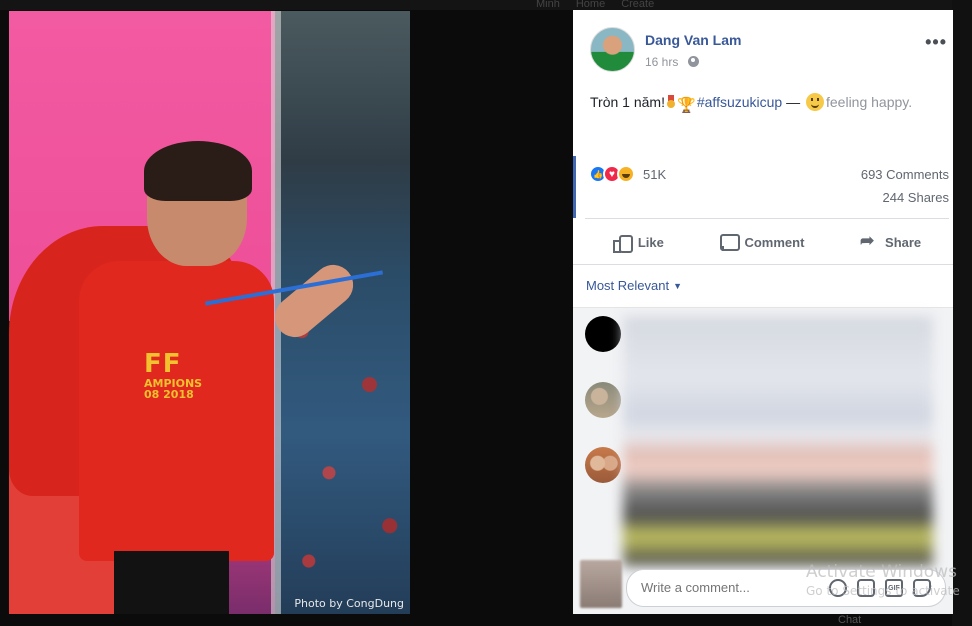 The width and height of the screenshot is (972, 626). I want to click on like-button: Like, so click(638, 243).